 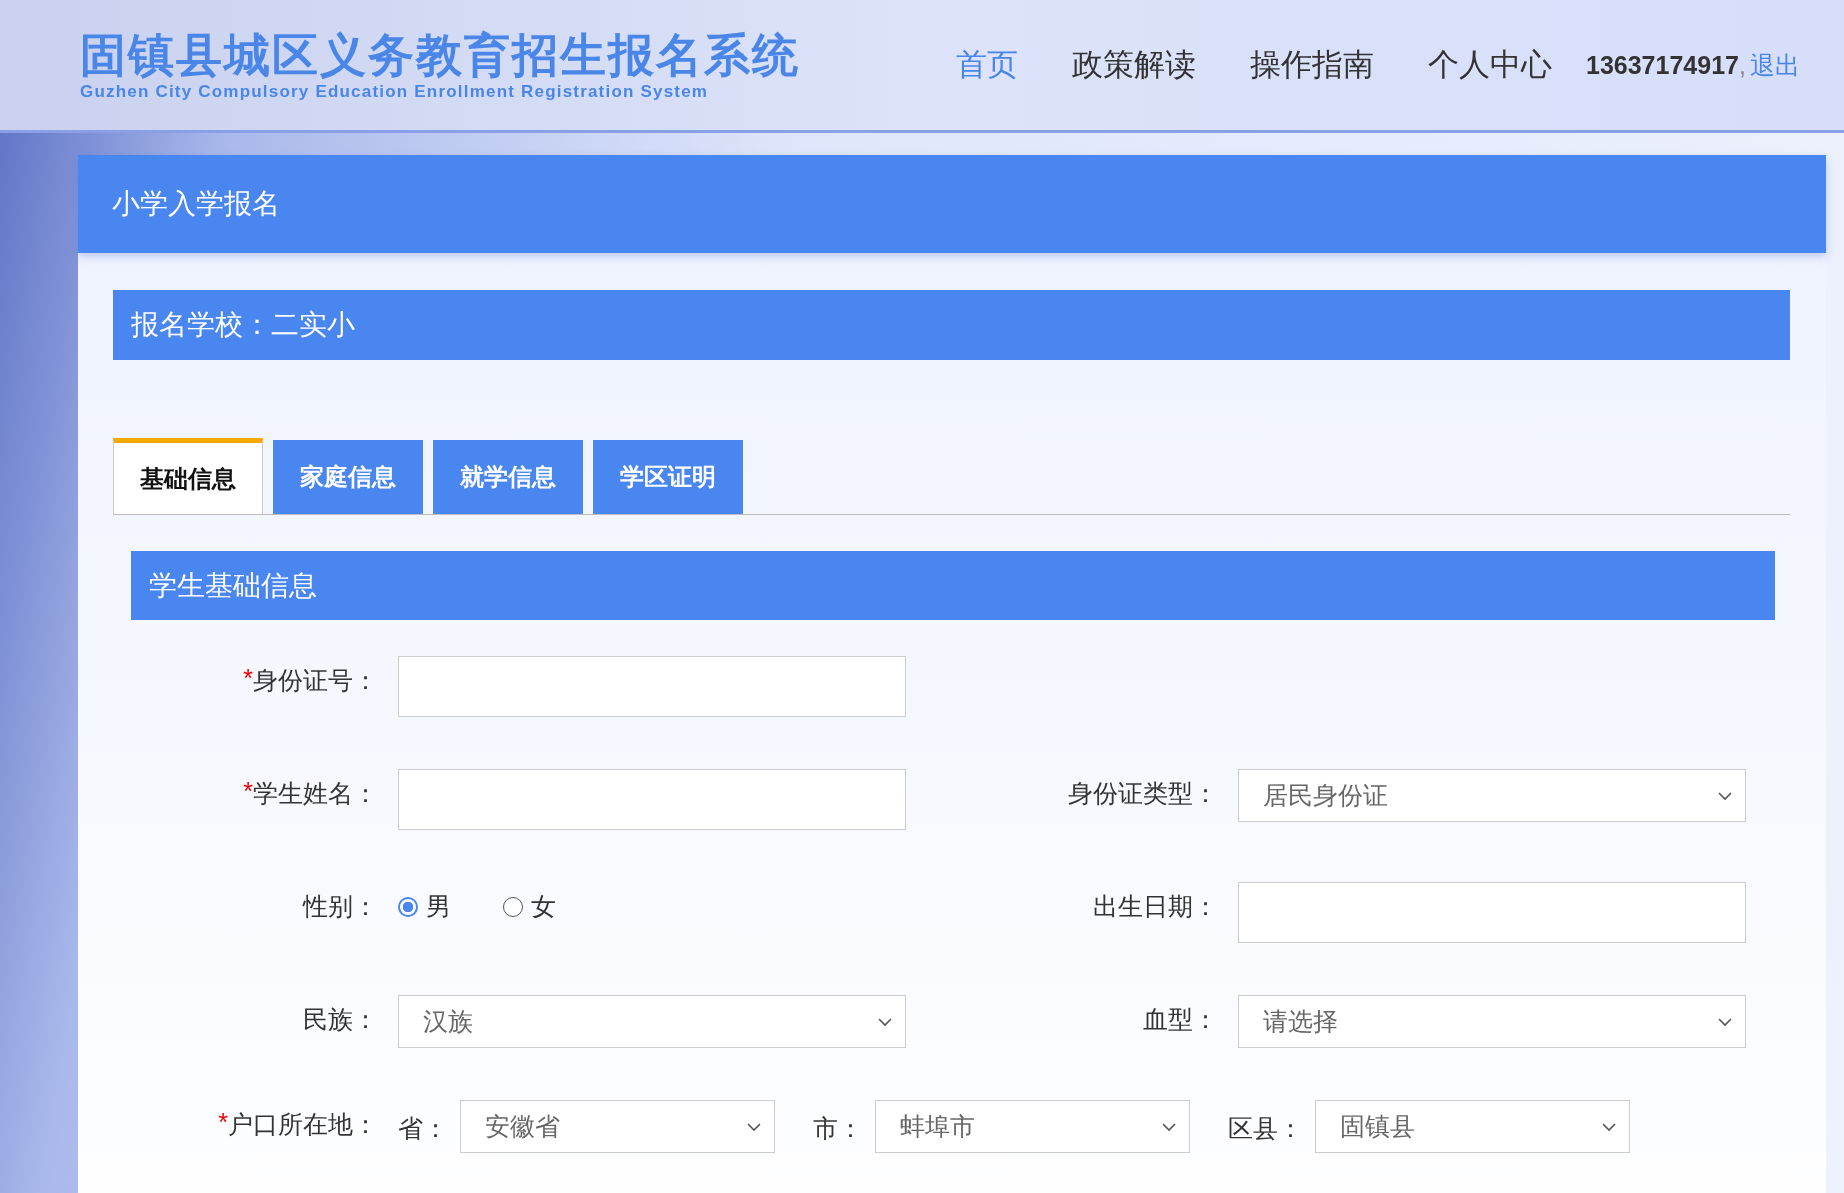 What do you see at coordinates (1155, 906) in the screenshot?
I see `field-label: 出生日期：` at bounding box center [1155, 906].